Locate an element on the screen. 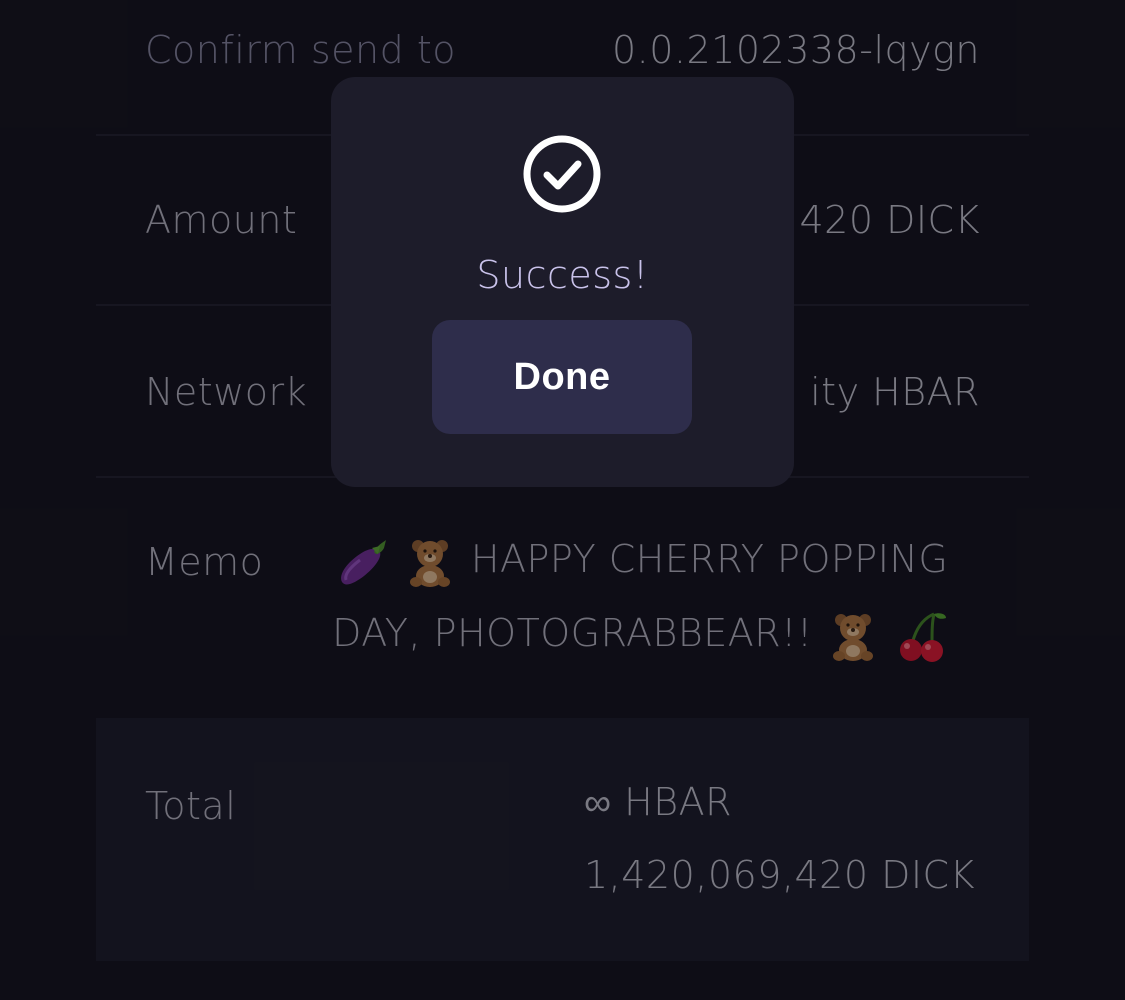 The width and height of the screenshot is (1125, 1000). done-button: Done is located at coordinates (562, 377).